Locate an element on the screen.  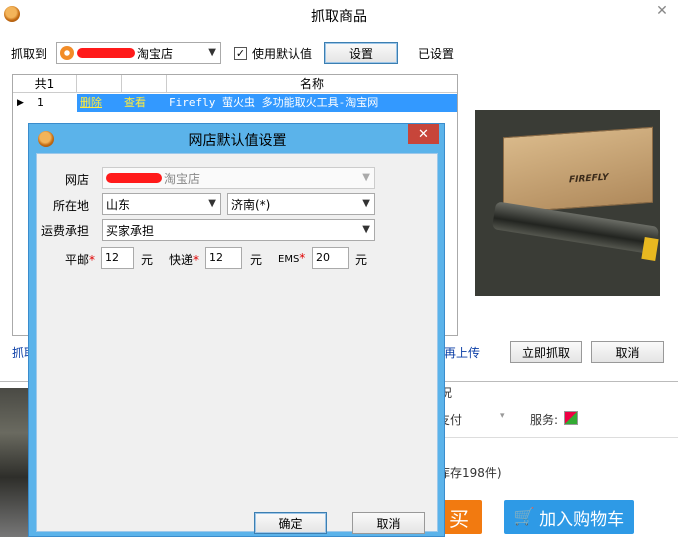
target-shop-value: 淘宝店 is located at coordinates (155, 53).